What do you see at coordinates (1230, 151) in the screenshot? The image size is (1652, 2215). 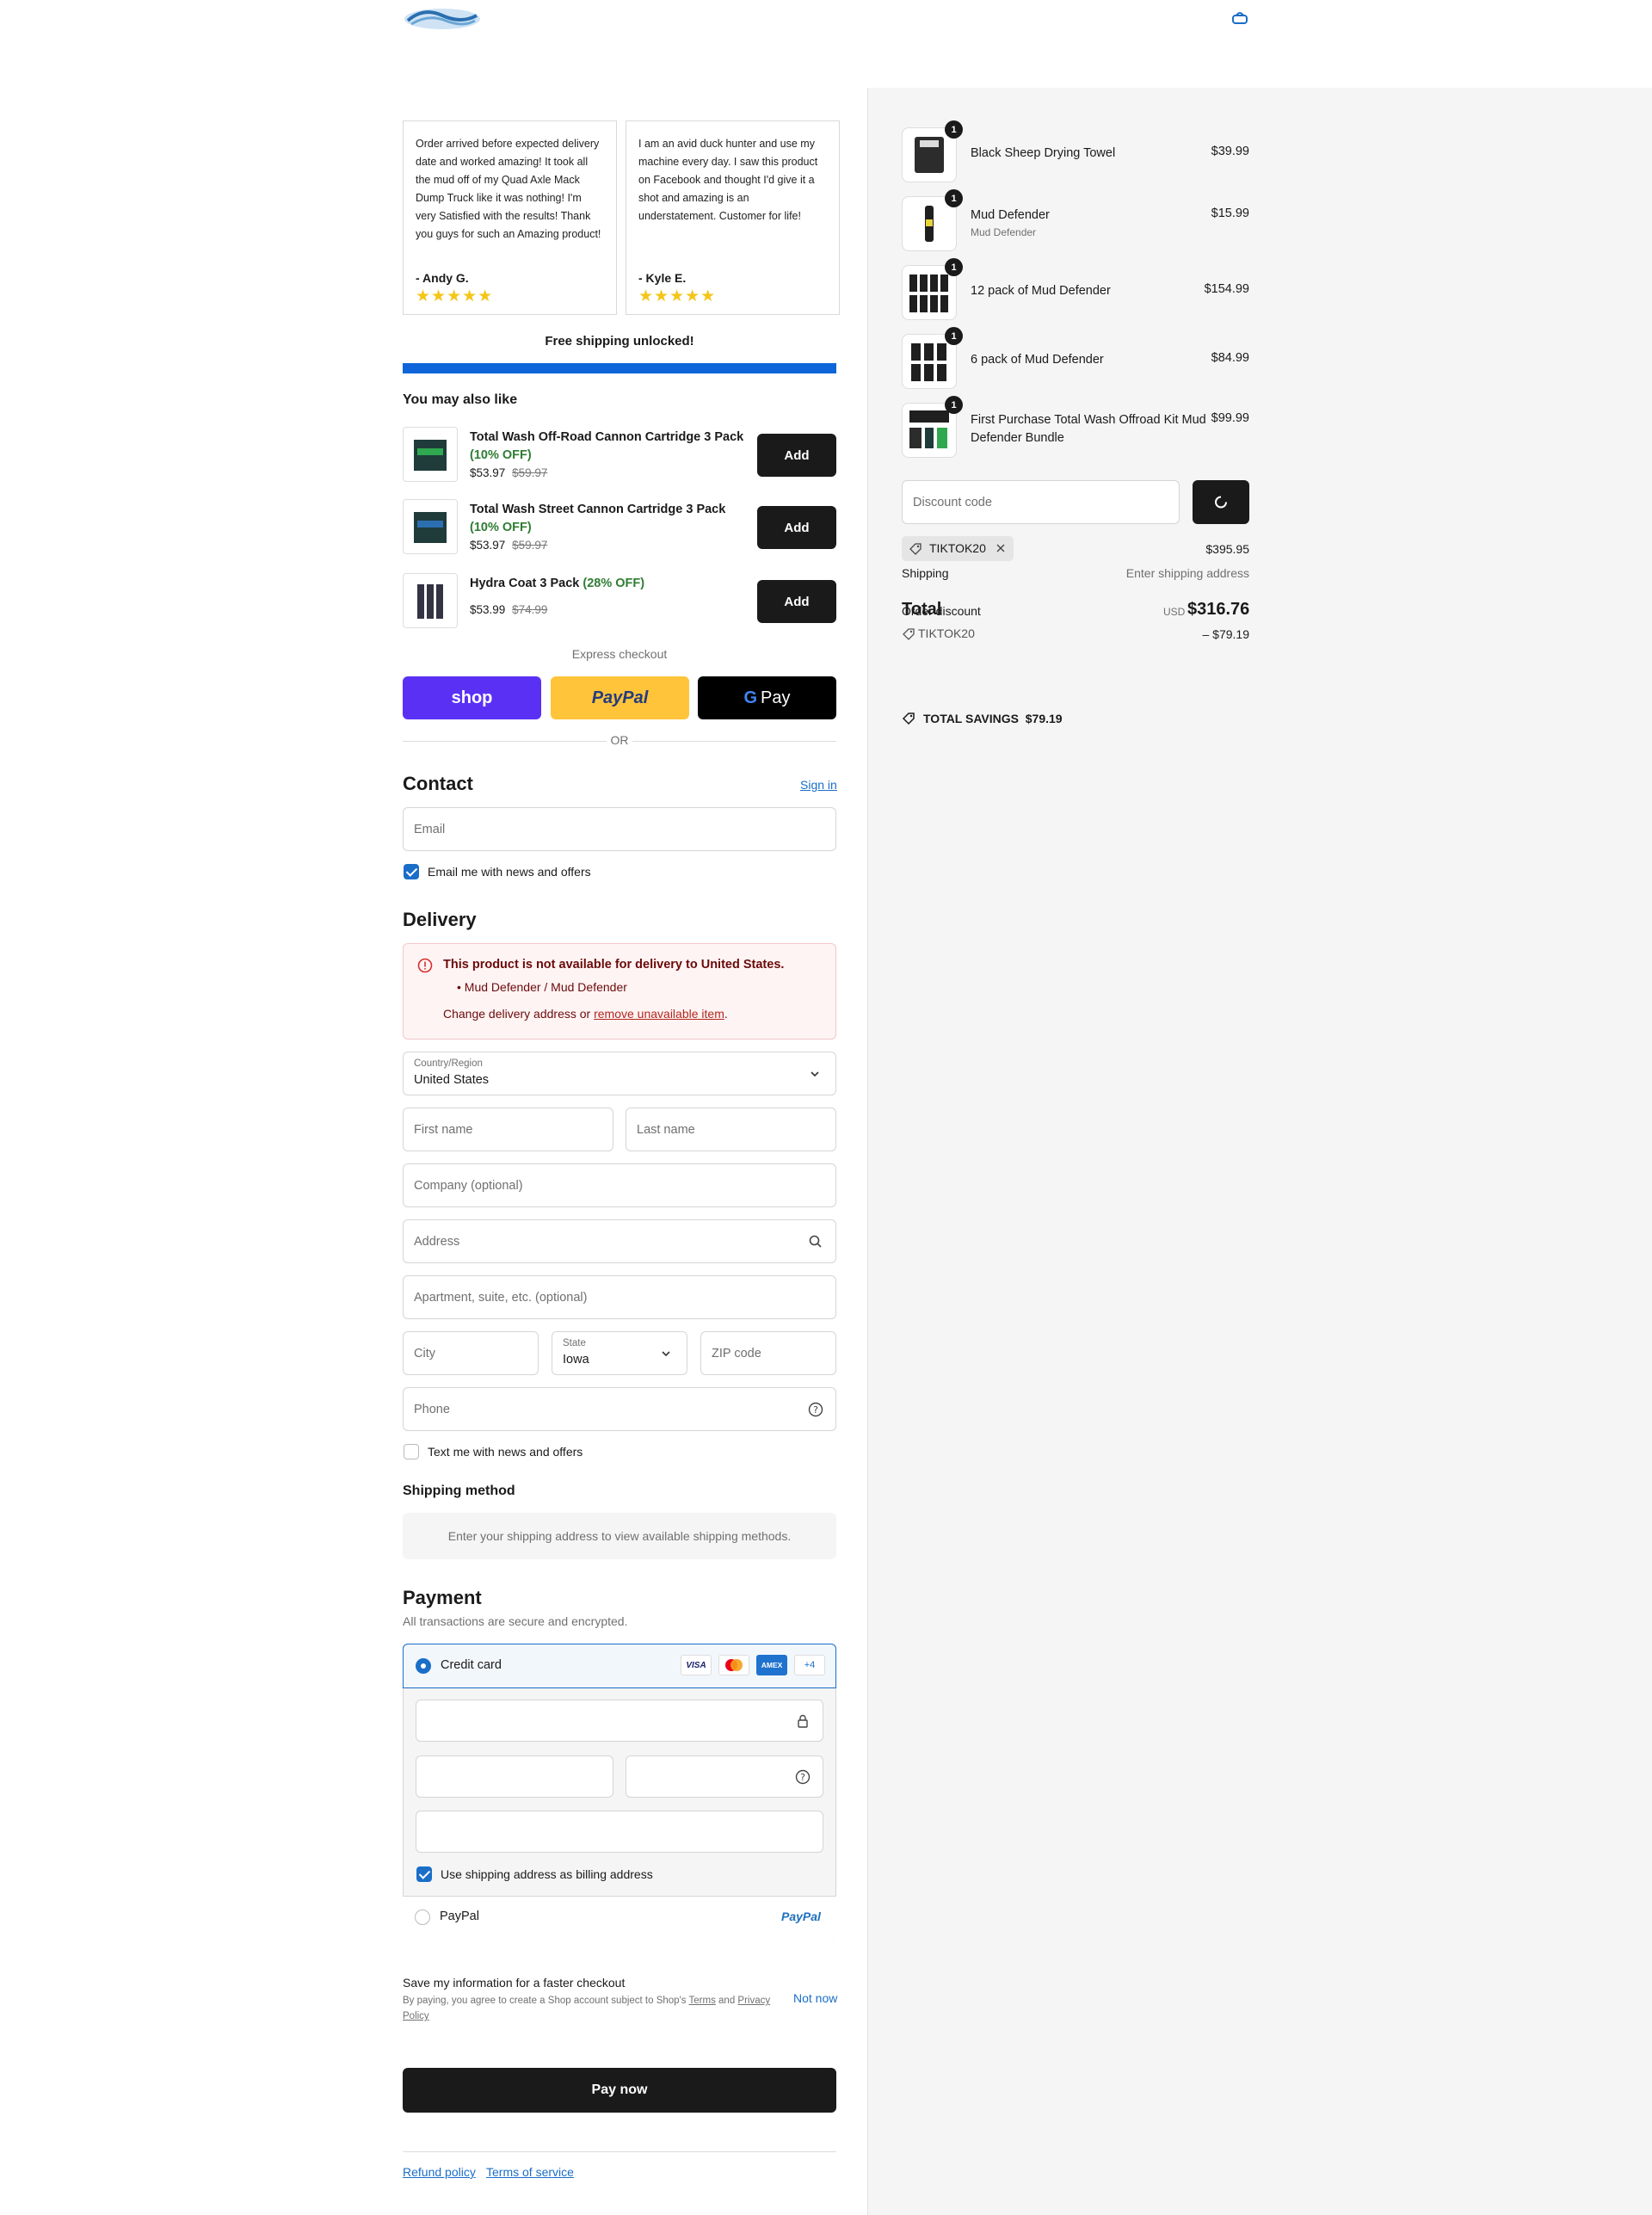 I see `summary-item-price: $39.99` at bounding box center [1230, 151].